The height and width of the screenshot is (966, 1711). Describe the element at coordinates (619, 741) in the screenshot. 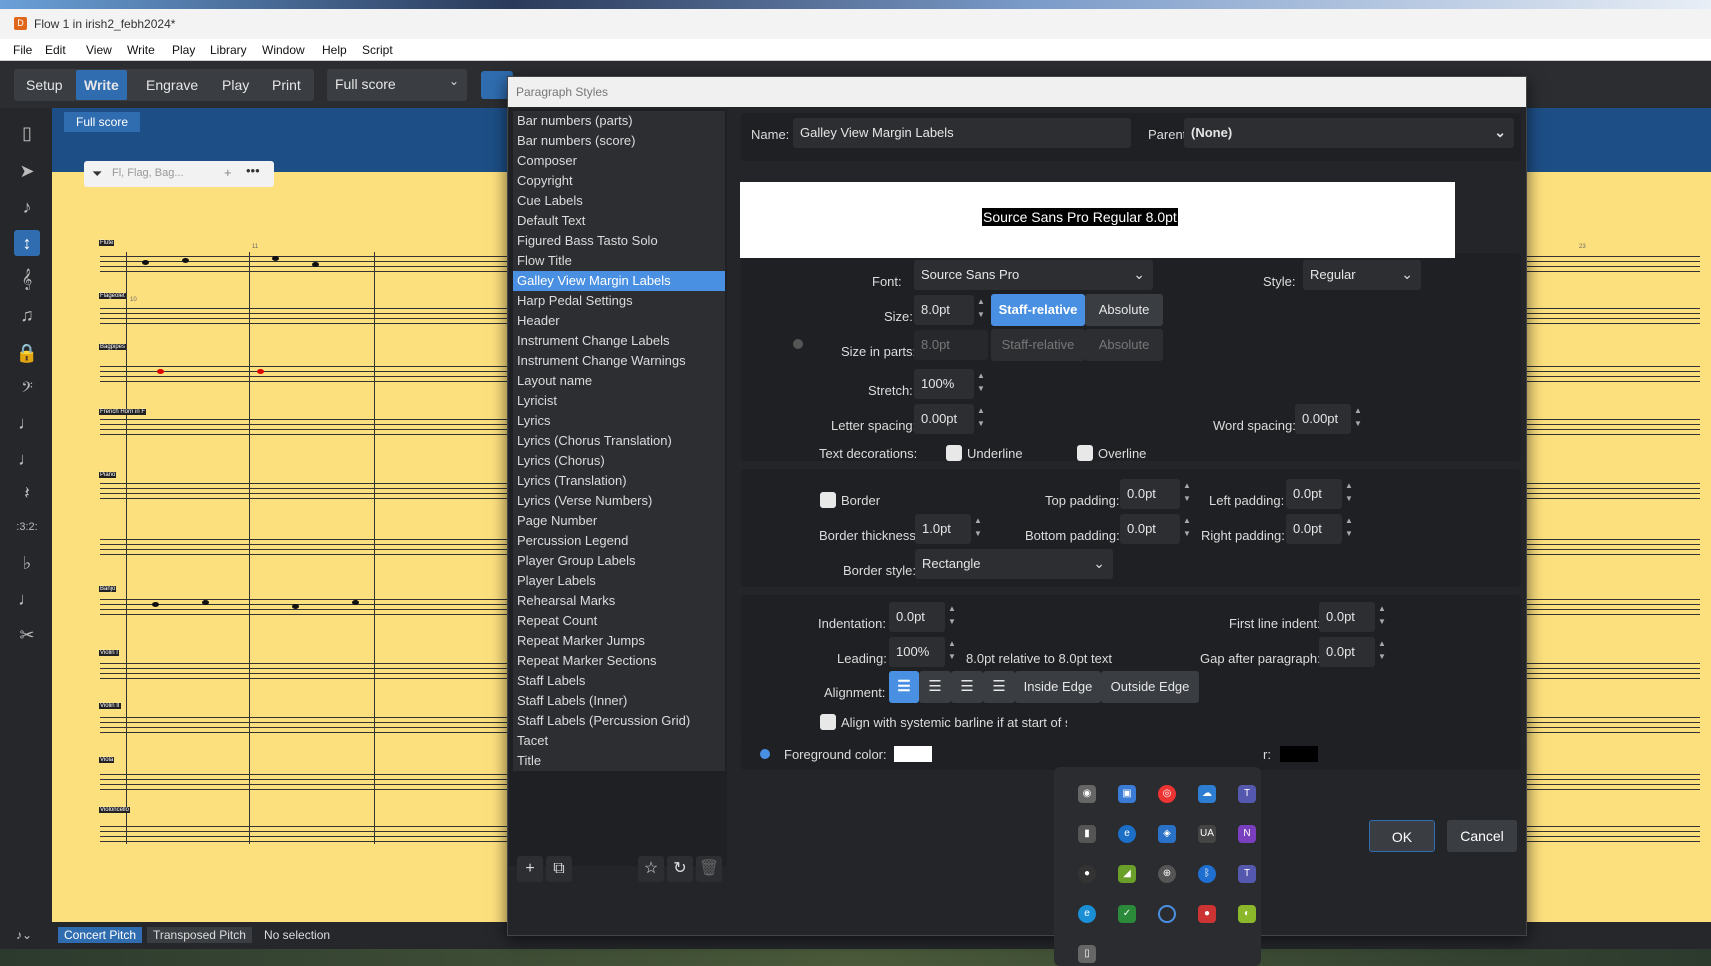

I see `style-item: Tacet` at that location.